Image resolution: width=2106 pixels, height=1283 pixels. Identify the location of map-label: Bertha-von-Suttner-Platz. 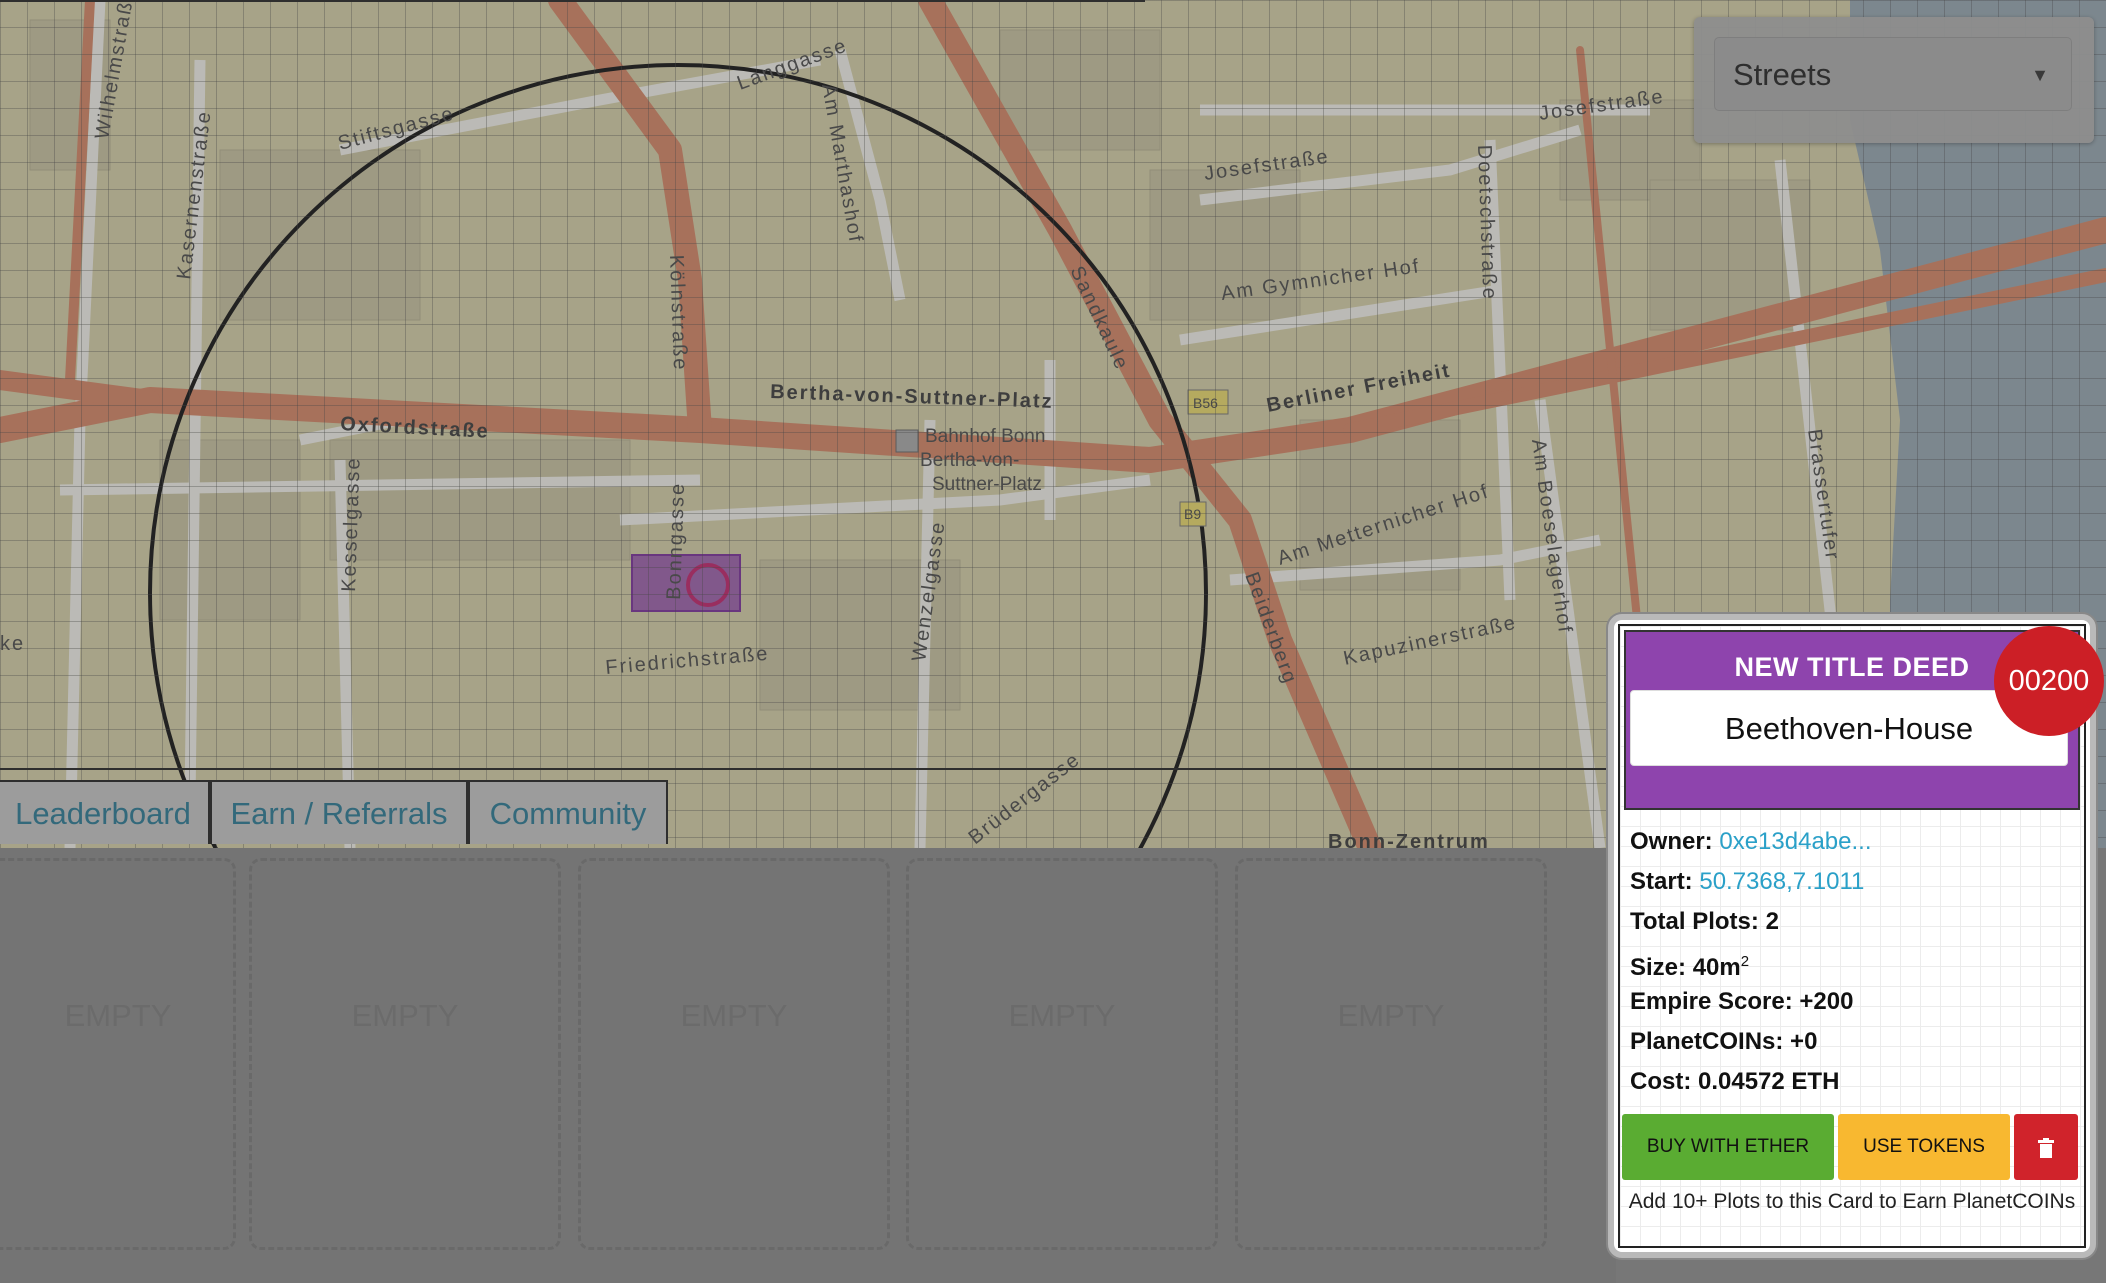
(912, 397).